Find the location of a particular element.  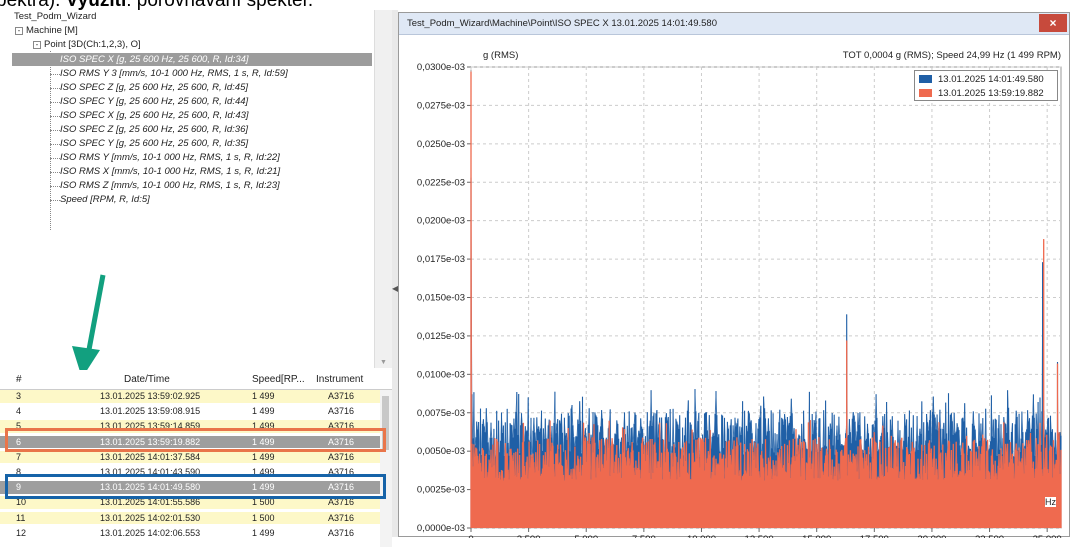

y-tick-label: 0,0075e-03 is located at coordinates (441, 413).